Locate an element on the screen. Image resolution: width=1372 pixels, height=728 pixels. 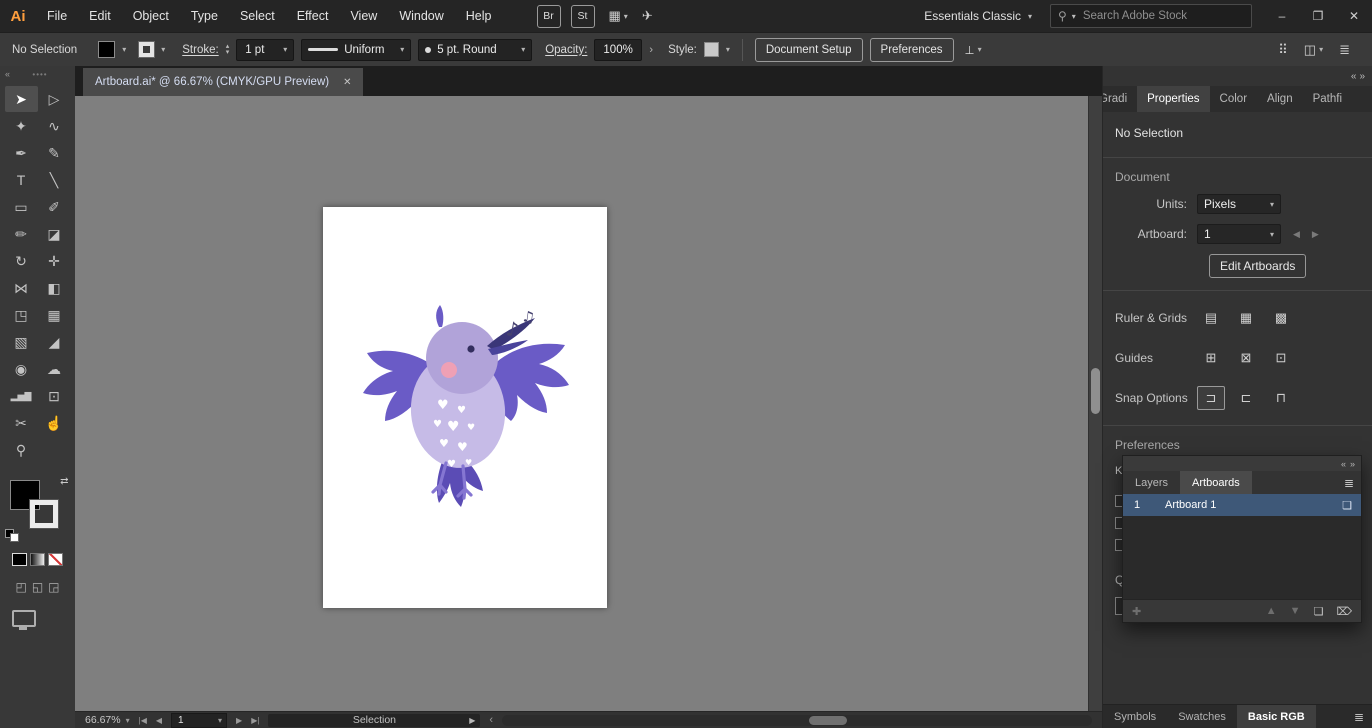
stroke-weight-label: Stroke: is located at coordinates (200, 50).